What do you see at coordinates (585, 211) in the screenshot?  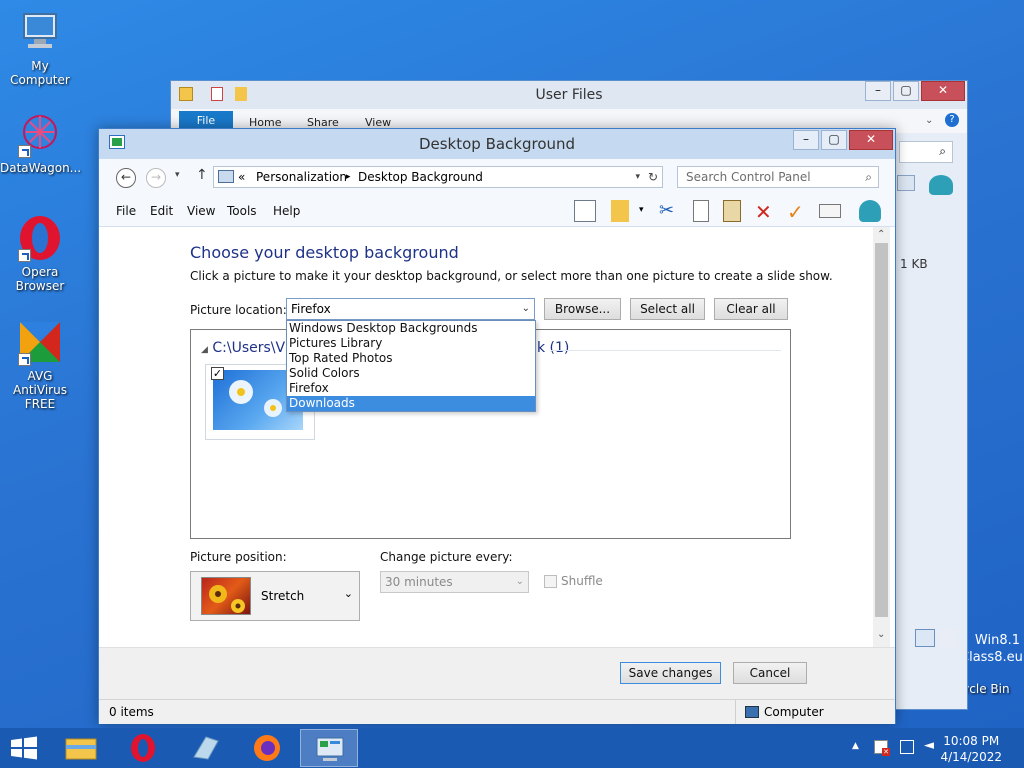 I see `layout-icon` at bounding box center [585, 211].